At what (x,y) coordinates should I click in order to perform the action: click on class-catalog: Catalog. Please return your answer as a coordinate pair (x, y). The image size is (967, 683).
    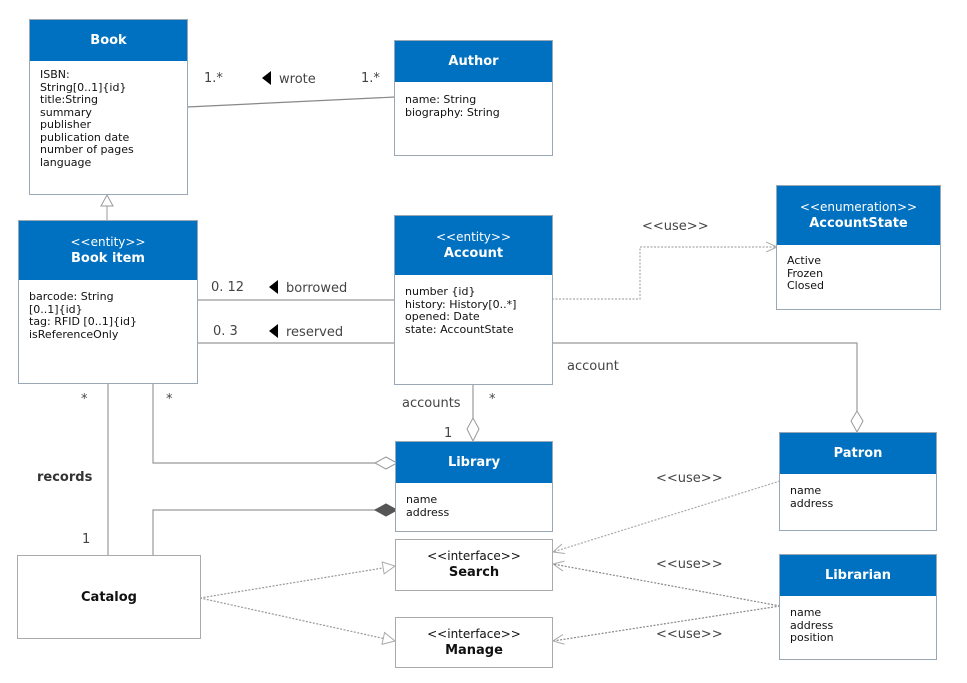
    Looking at the image, I should click on (109, 597).